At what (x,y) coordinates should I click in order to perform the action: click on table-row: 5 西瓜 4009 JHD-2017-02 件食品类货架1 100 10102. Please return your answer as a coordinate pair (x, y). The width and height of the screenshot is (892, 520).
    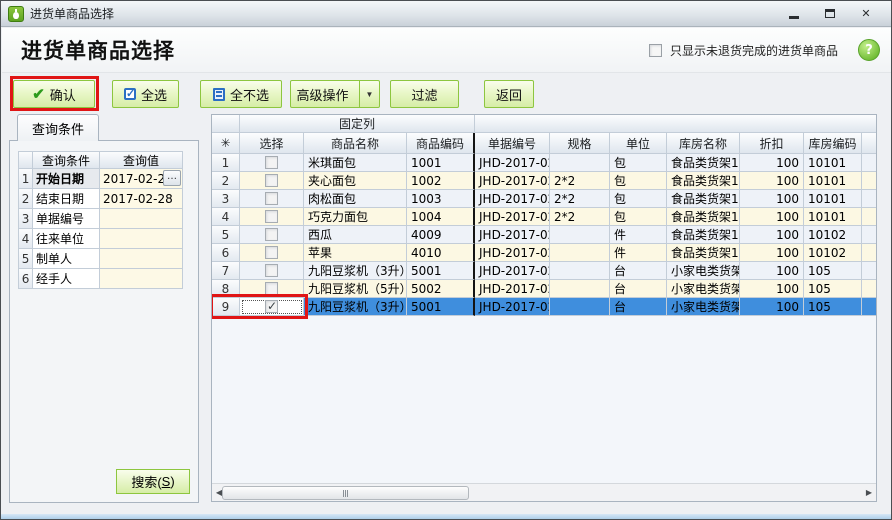
    Looking at the image, I should click on (544, 235).